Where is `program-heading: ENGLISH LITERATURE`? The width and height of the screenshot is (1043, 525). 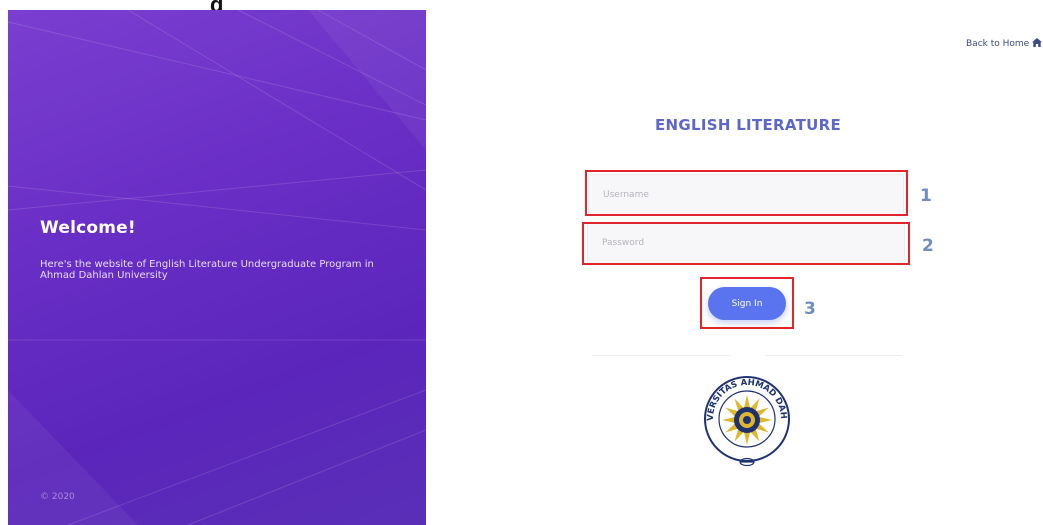
program-heading: ENGLISH LITERATURE is located at coordinates (748, 125).